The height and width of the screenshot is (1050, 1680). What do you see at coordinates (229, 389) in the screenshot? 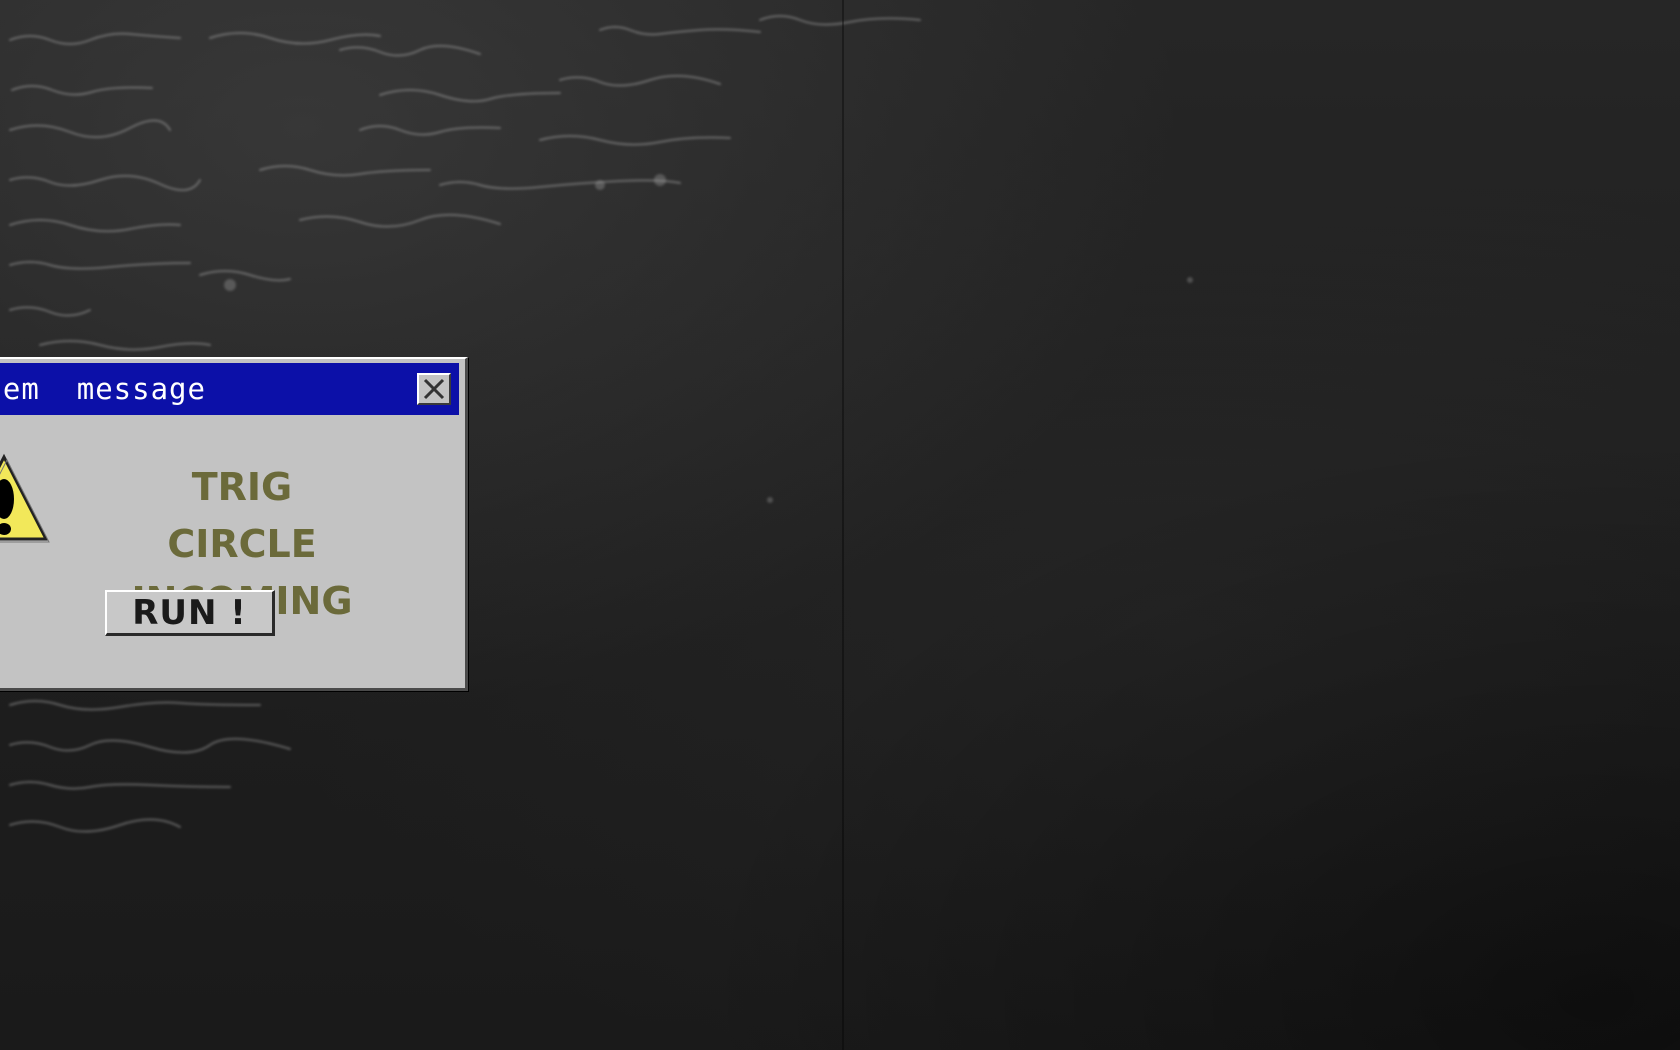
I see `dialog-titlebar: stem message` at bounding box center [229, 389].